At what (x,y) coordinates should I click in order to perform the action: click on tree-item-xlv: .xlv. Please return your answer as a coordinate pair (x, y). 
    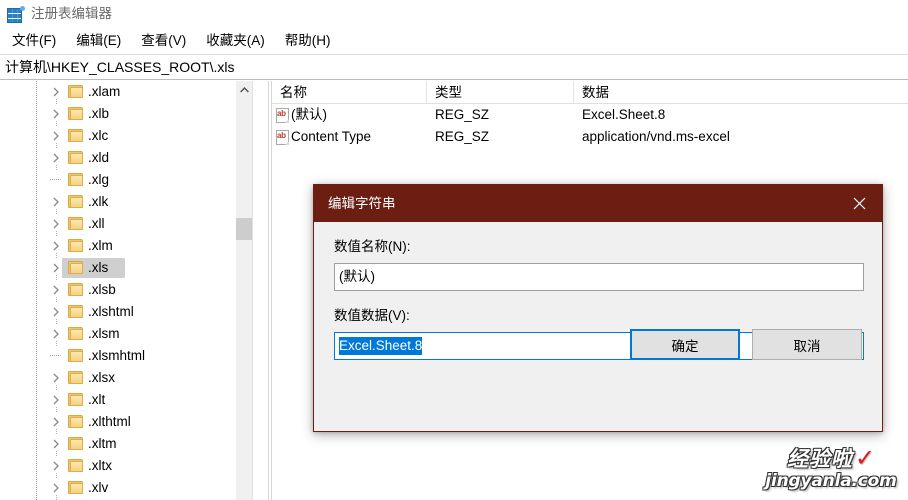
    Looking at the image, I should click on (126, 488).